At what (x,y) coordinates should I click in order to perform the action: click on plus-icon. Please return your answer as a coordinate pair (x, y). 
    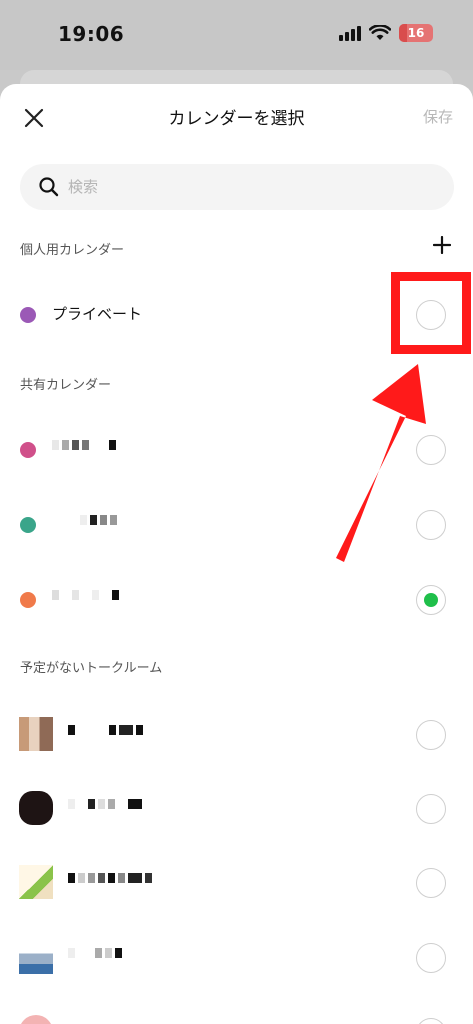
    Looking at the image, I should click on (442, 245).